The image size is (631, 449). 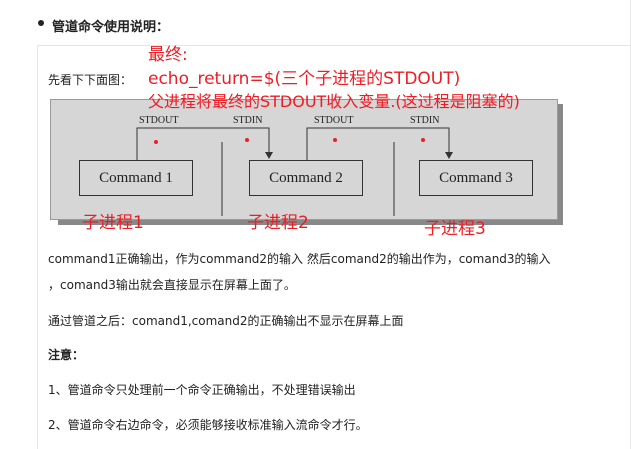 What do you see at coordinates (455, 229) in the screenshot?
I see `process-label-3: 子进程3` at bounding box center [455, 229].